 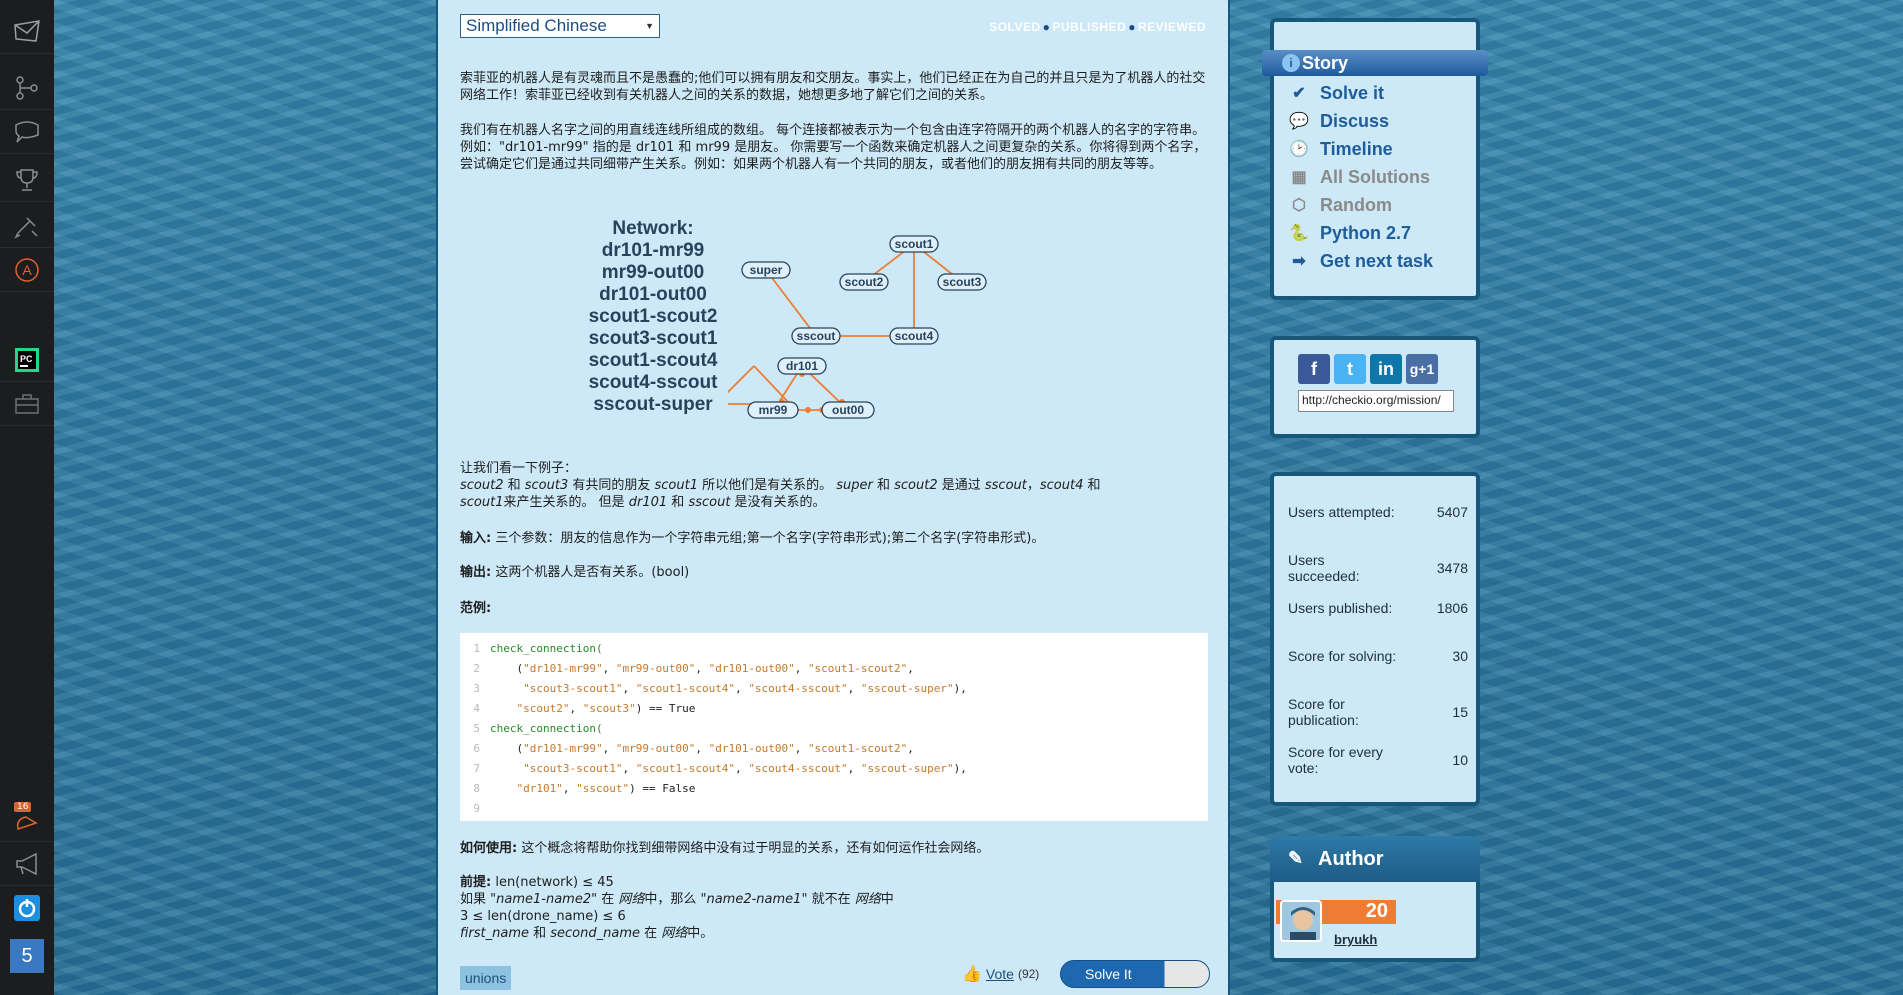 I want to click on clock-icon: 🕑, so click(x=1299, y=149).